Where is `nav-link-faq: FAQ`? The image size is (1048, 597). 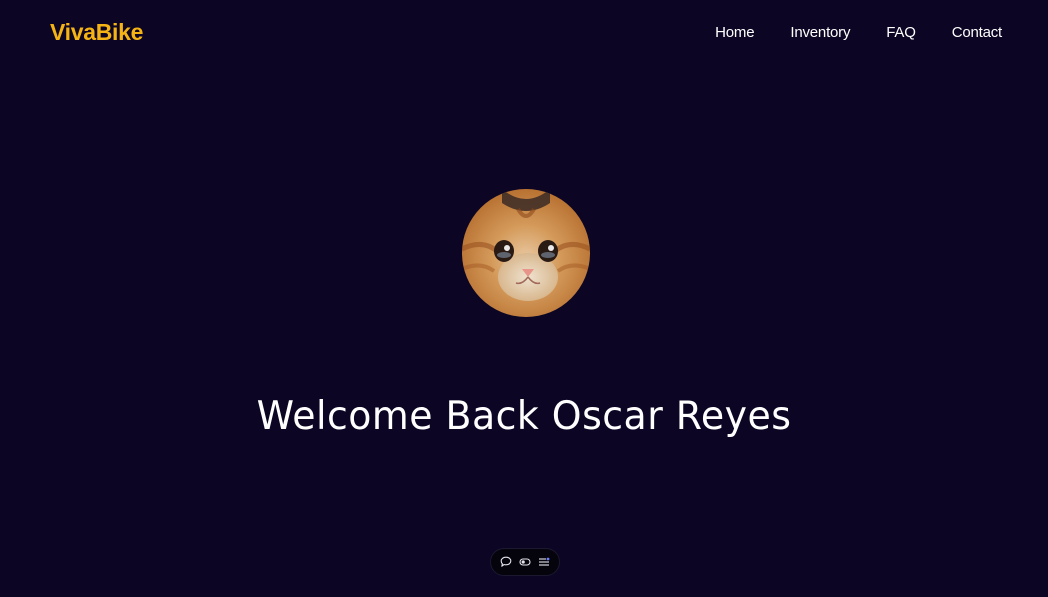 nav-link-faq: FAQ is located at coordinates (901, 32).